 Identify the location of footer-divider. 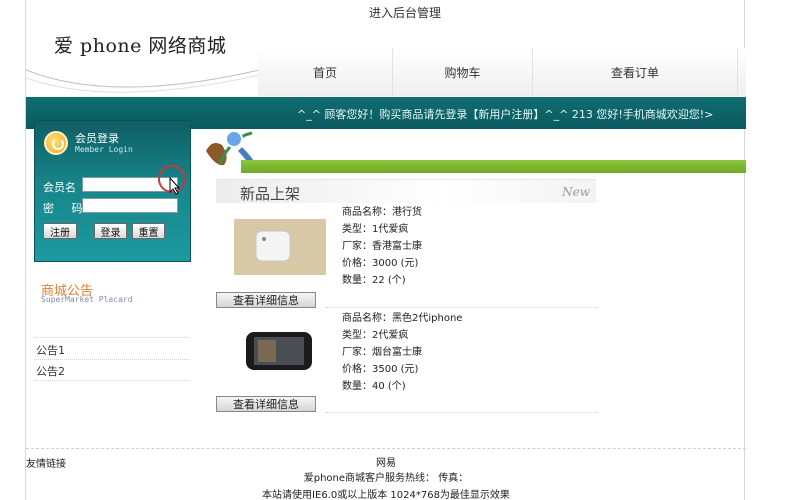
(386, 448).